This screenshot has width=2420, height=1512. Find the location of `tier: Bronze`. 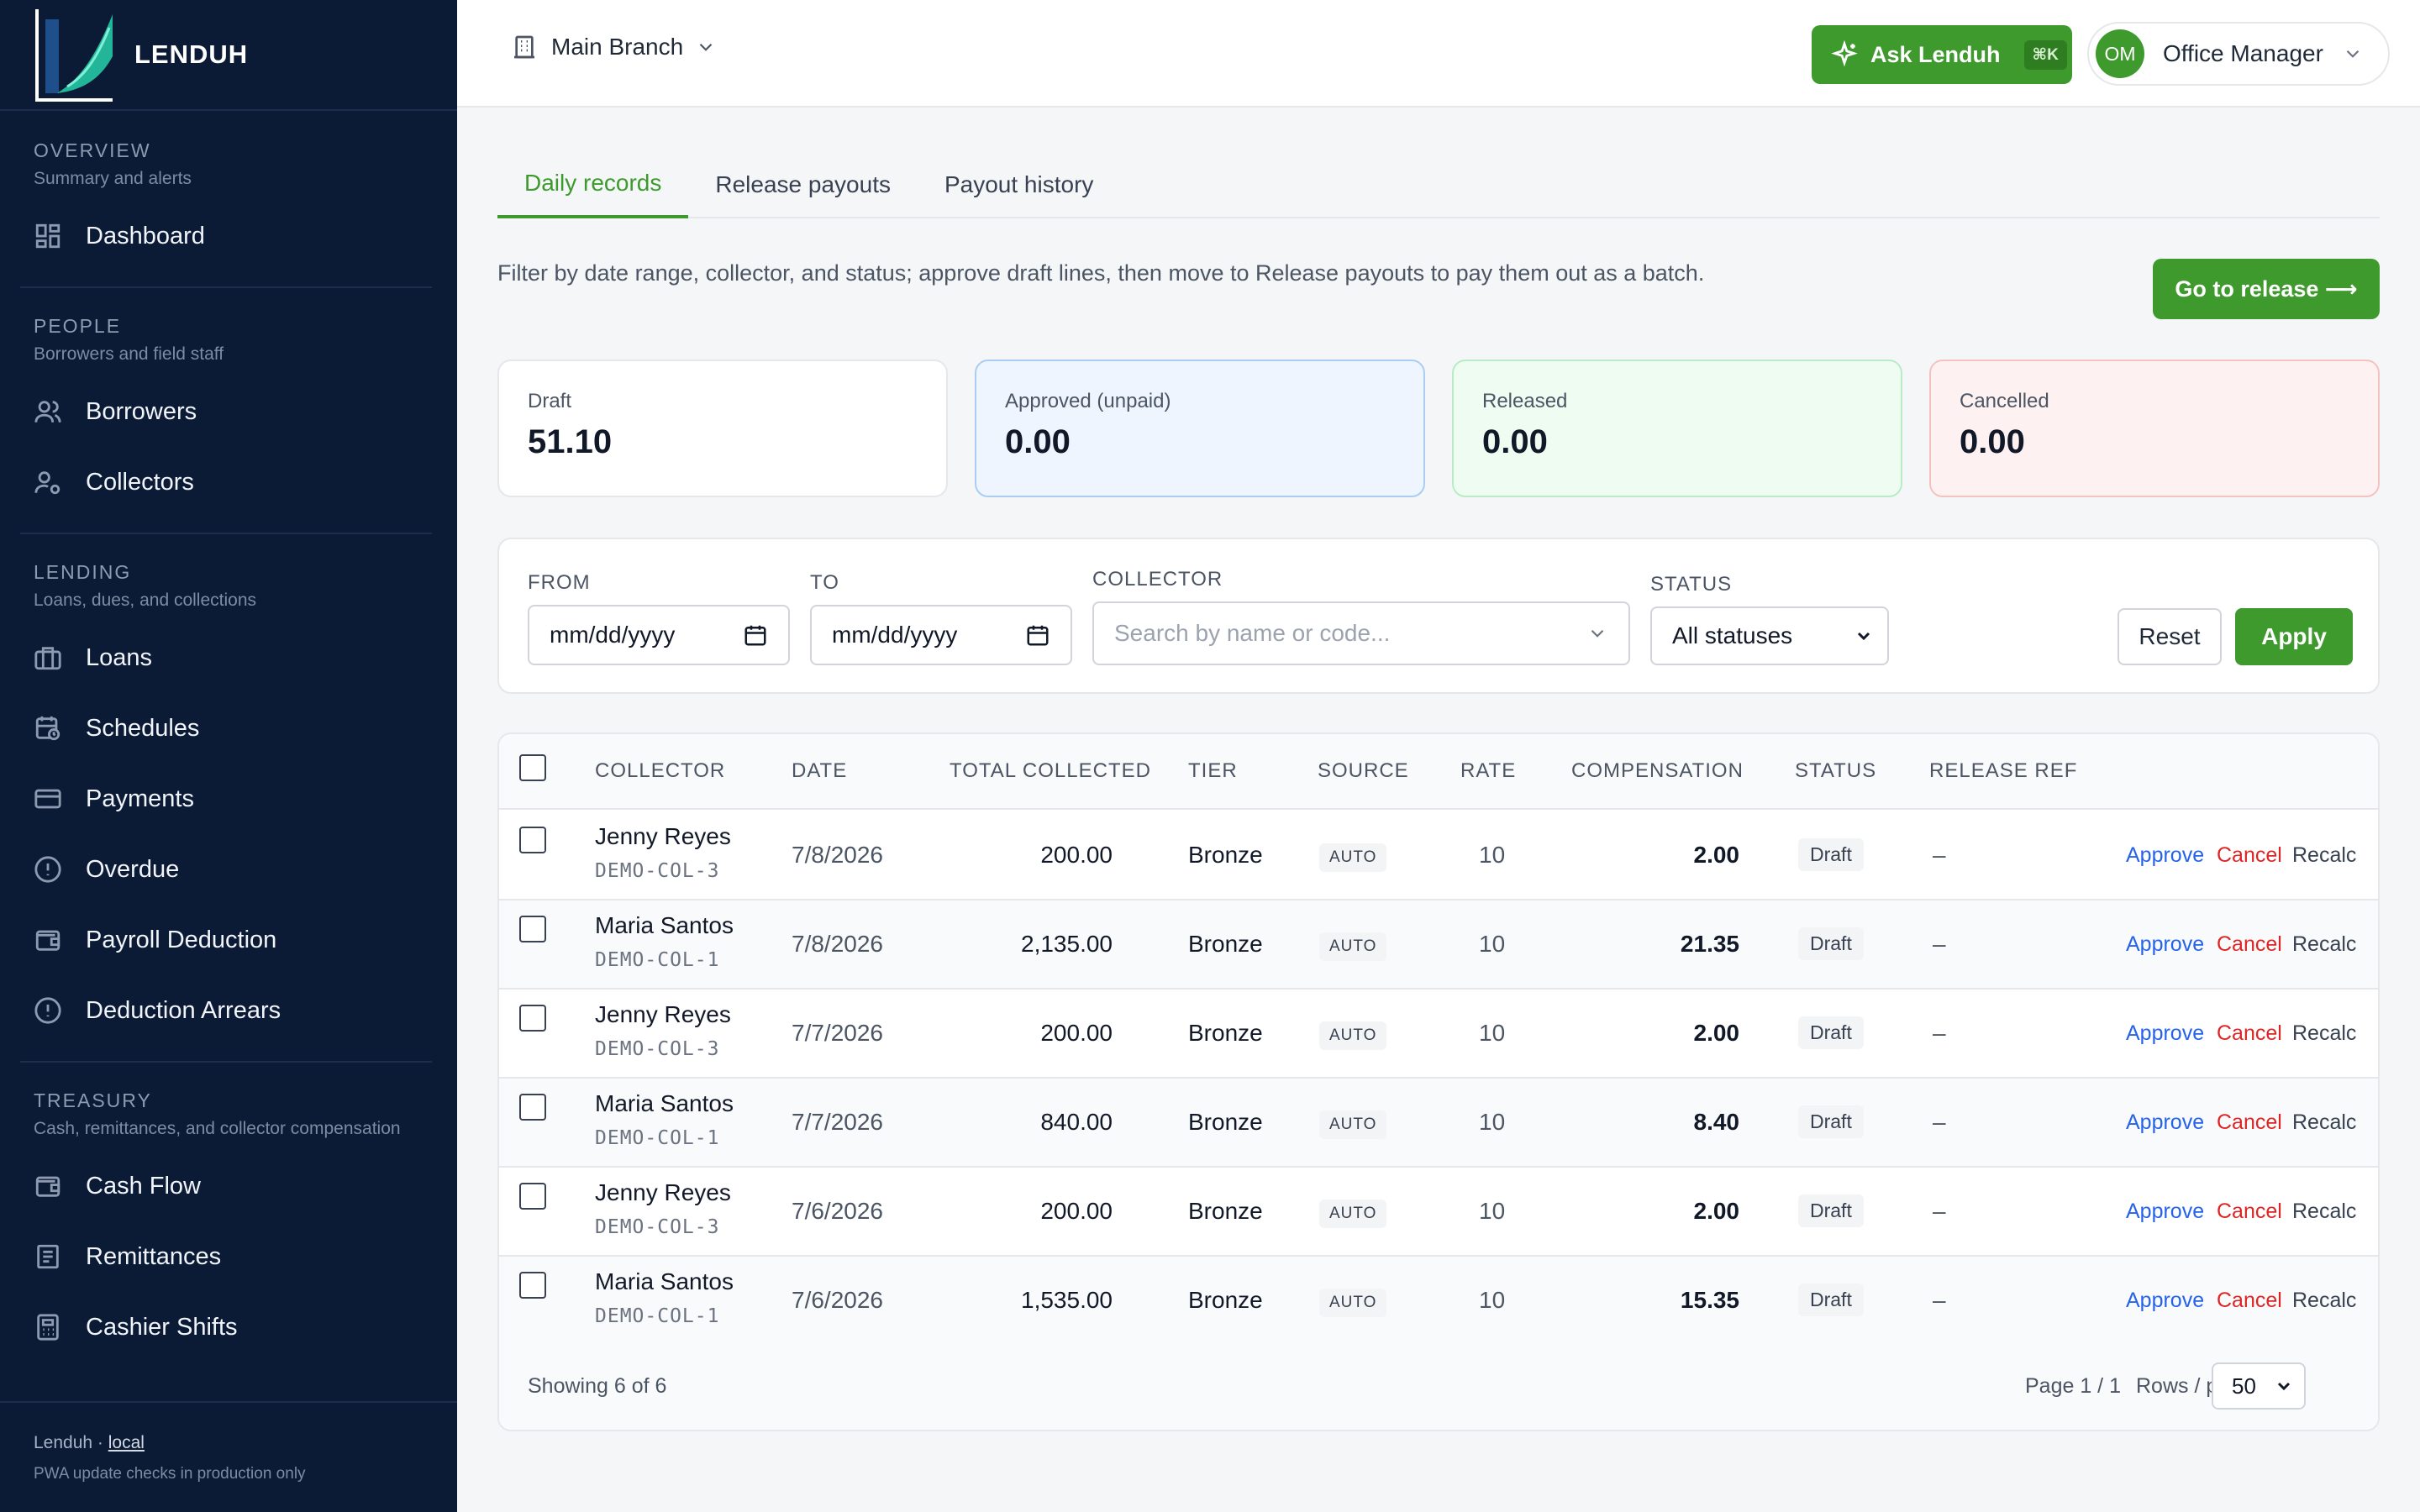

tier: Bronze is located at coordinates (1225, 855).